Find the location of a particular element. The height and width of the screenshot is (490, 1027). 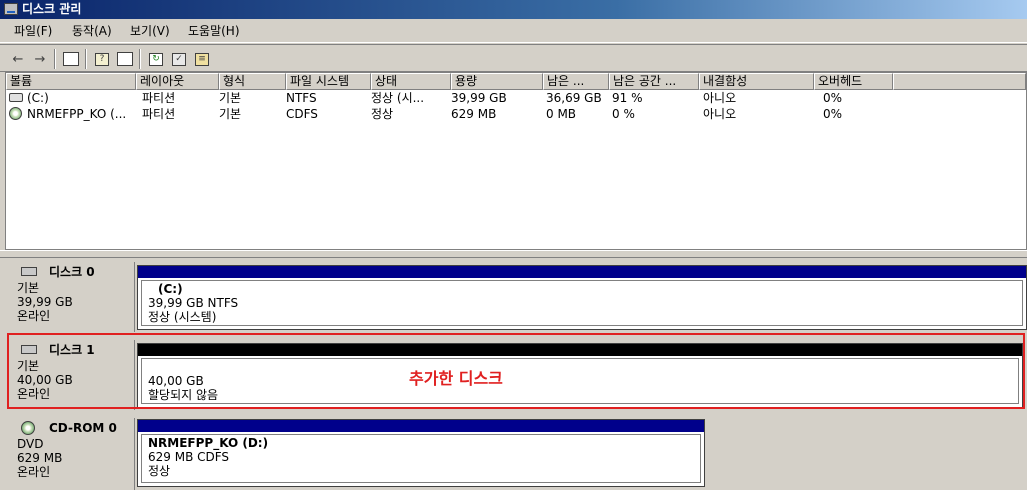

disk-label-cdrom: CD-ROM 0 DVD 629 MB 온라인 is located at coordinates (71, 454).